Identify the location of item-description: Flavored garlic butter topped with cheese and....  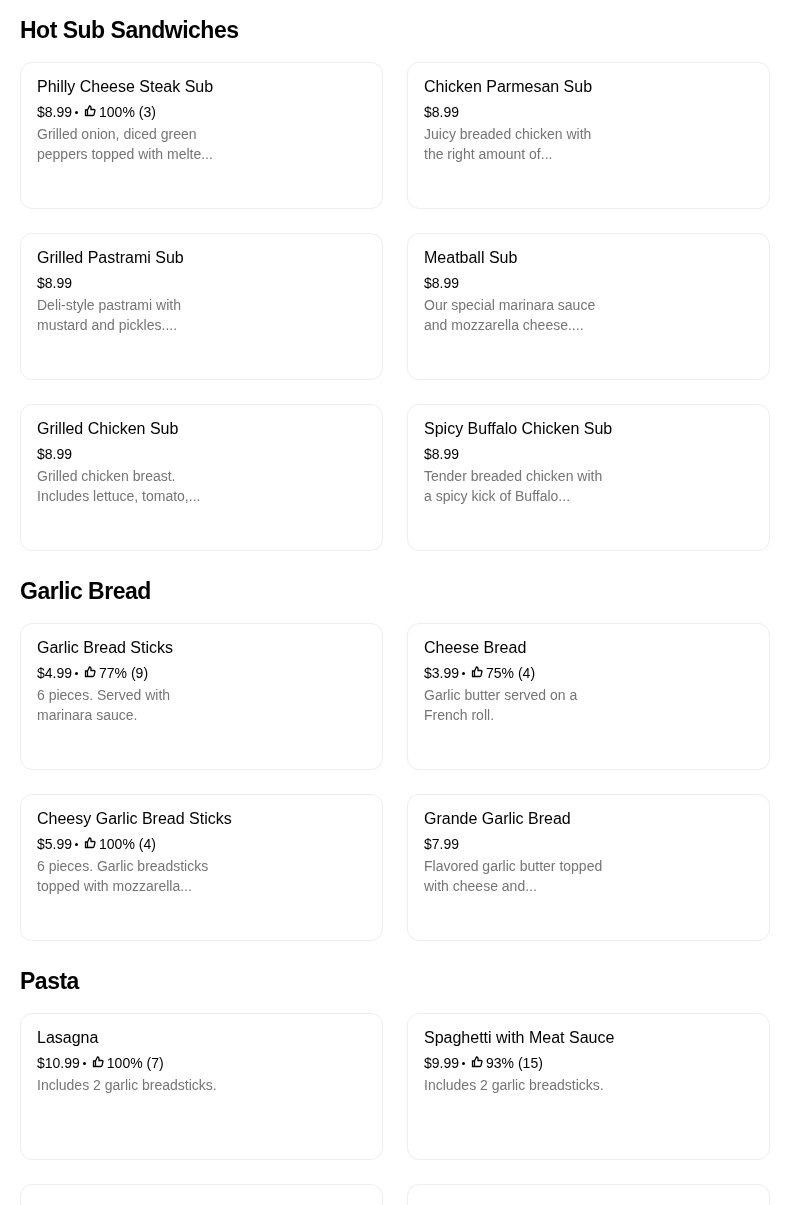
(514, 876).